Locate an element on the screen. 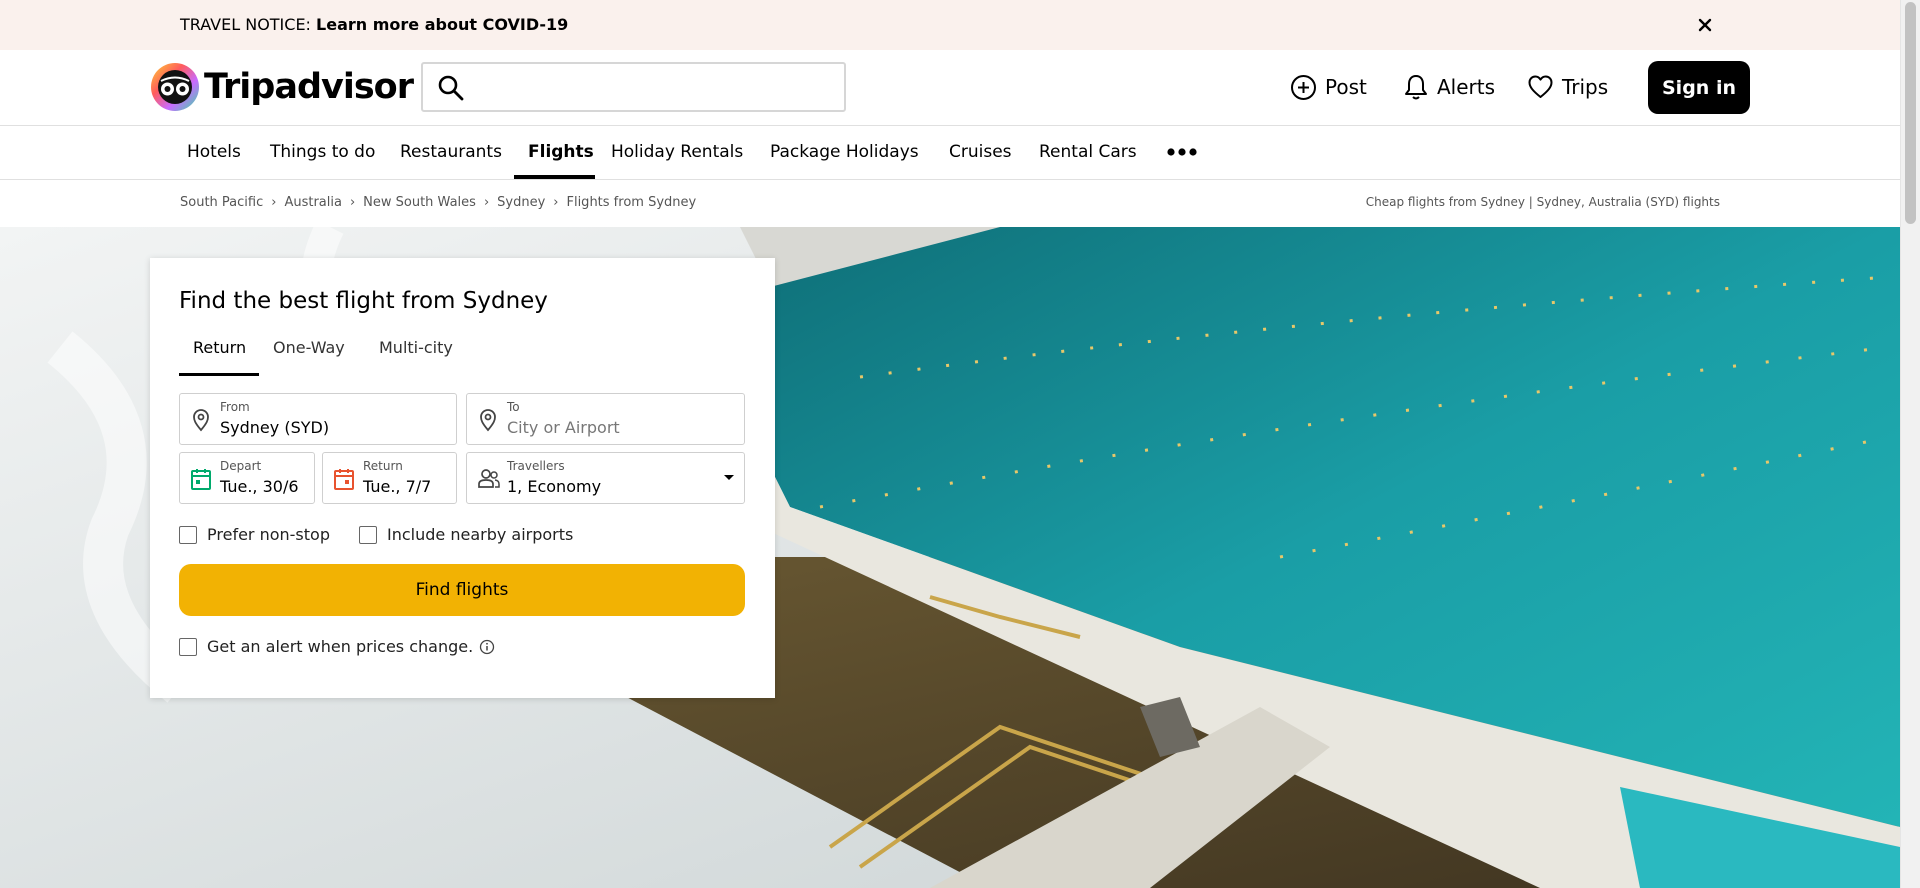 The height and width of the screenshot is (888, 1920). to-field: To City or Airport is located at coordinates (605, 419).